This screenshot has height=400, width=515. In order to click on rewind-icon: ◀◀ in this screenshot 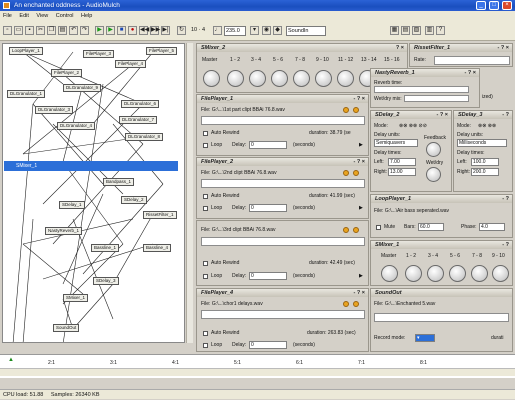, I will do `click(144, 30)`.